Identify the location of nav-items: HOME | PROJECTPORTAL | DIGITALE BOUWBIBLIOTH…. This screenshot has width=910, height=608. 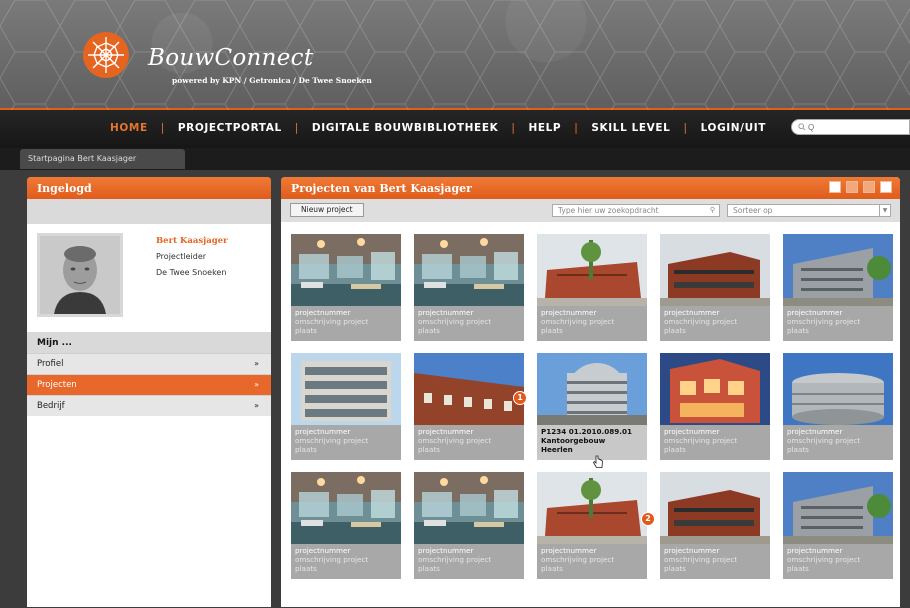
(438, 128).